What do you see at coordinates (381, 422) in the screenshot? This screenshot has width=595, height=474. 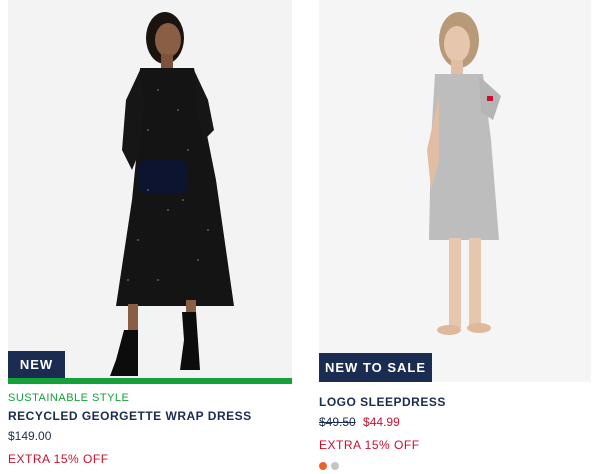 I see `sale-price: $44.99` at bounding box center [381, 422].